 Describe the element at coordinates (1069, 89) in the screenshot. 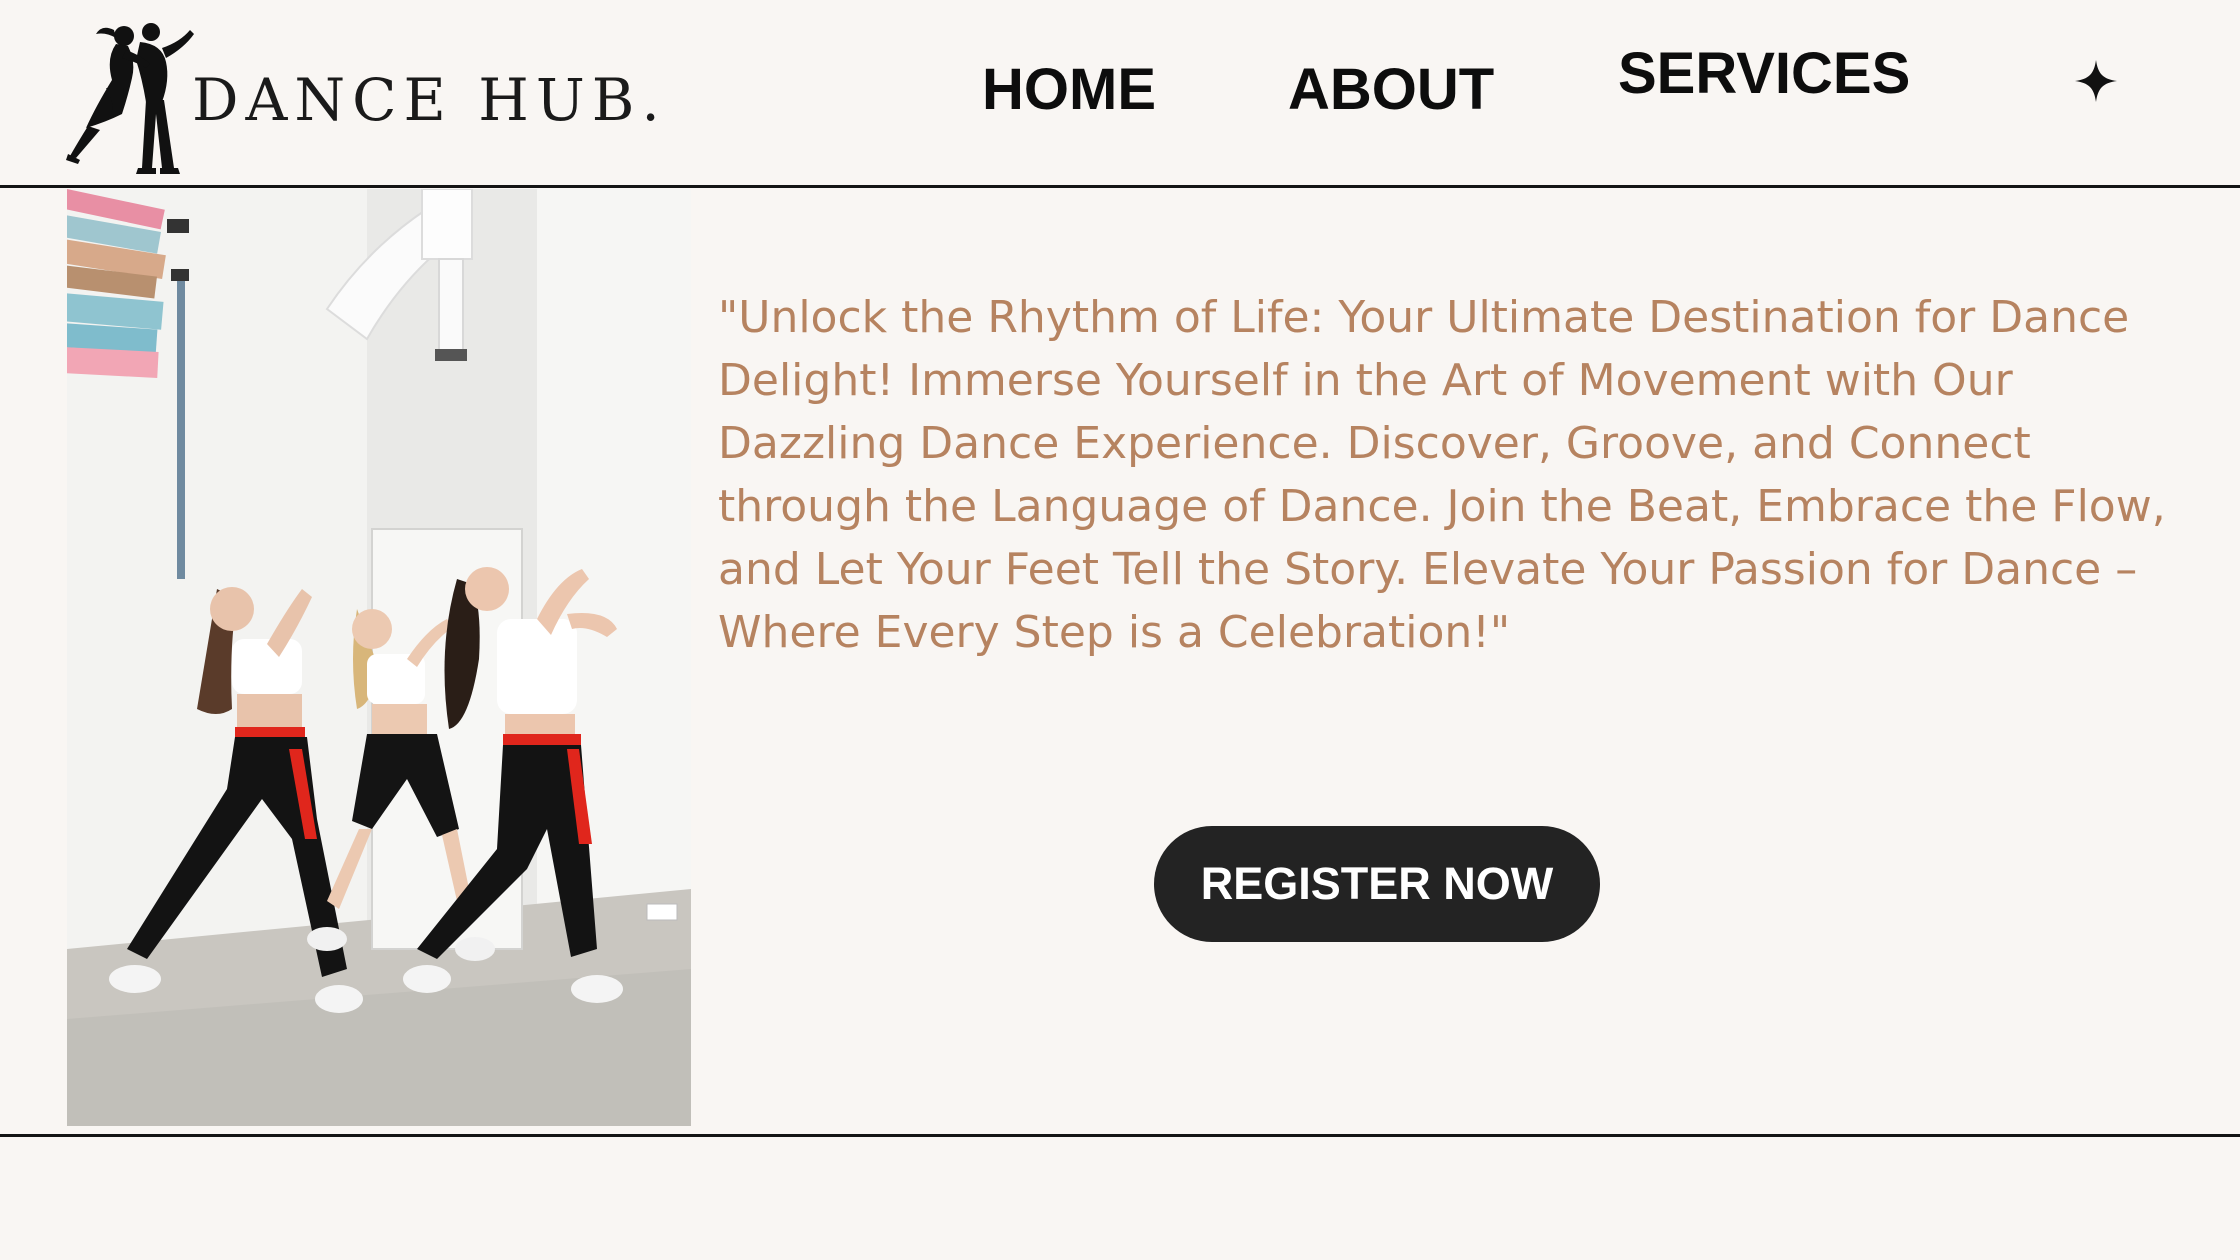

I see `nav-home-link: HOME` at that location.